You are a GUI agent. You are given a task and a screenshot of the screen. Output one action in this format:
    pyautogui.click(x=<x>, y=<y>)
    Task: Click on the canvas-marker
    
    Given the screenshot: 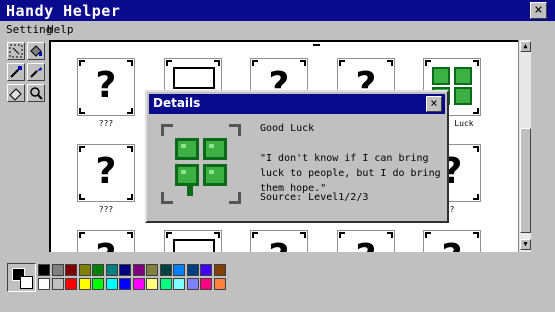 What is the action you would take?
    pyautogui.click(x=316, y=45)
    